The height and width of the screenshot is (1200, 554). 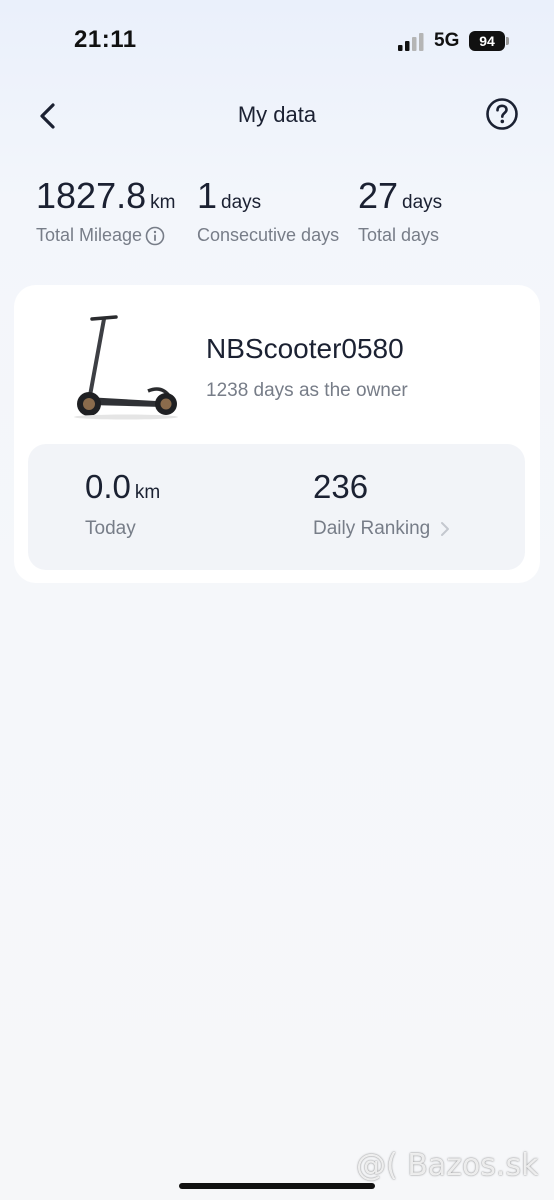 I want to click on ranking-value: 236, so click(x=341, y=486).